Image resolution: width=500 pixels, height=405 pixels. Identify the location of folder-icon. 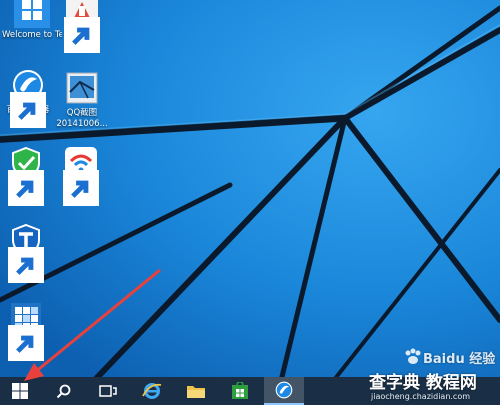
(196, 392).